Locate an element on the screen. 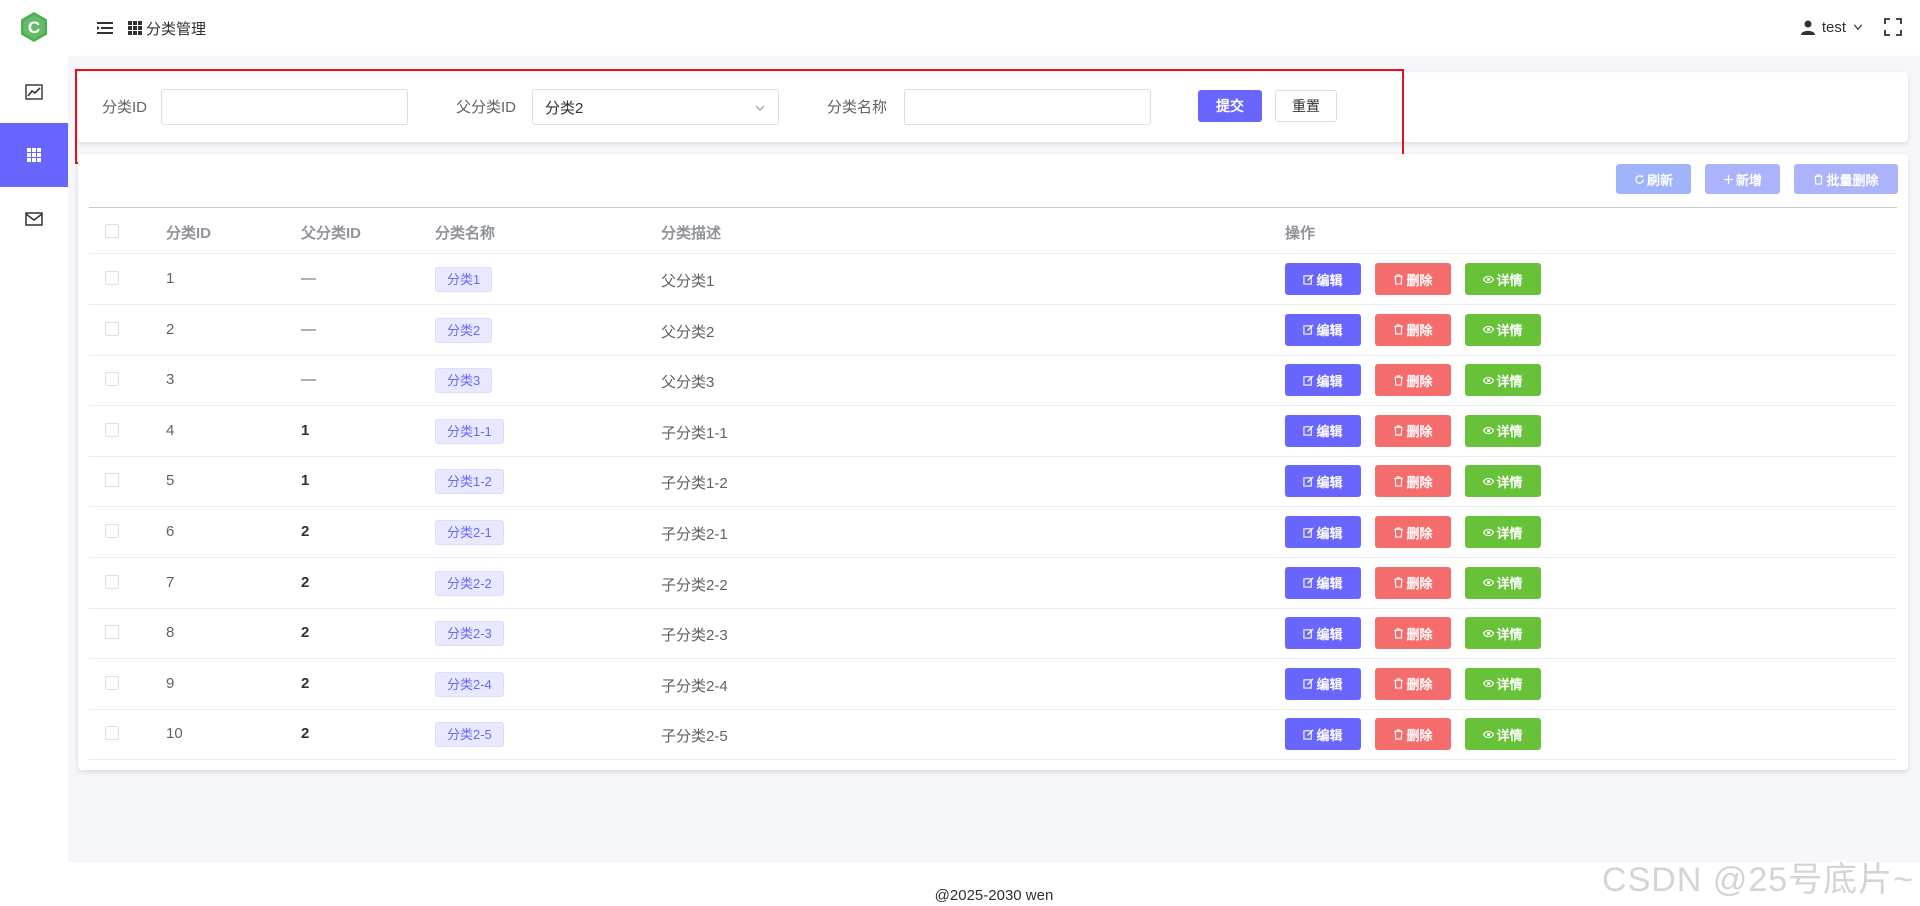  category-name-input is located at coordinates (1027, 107).